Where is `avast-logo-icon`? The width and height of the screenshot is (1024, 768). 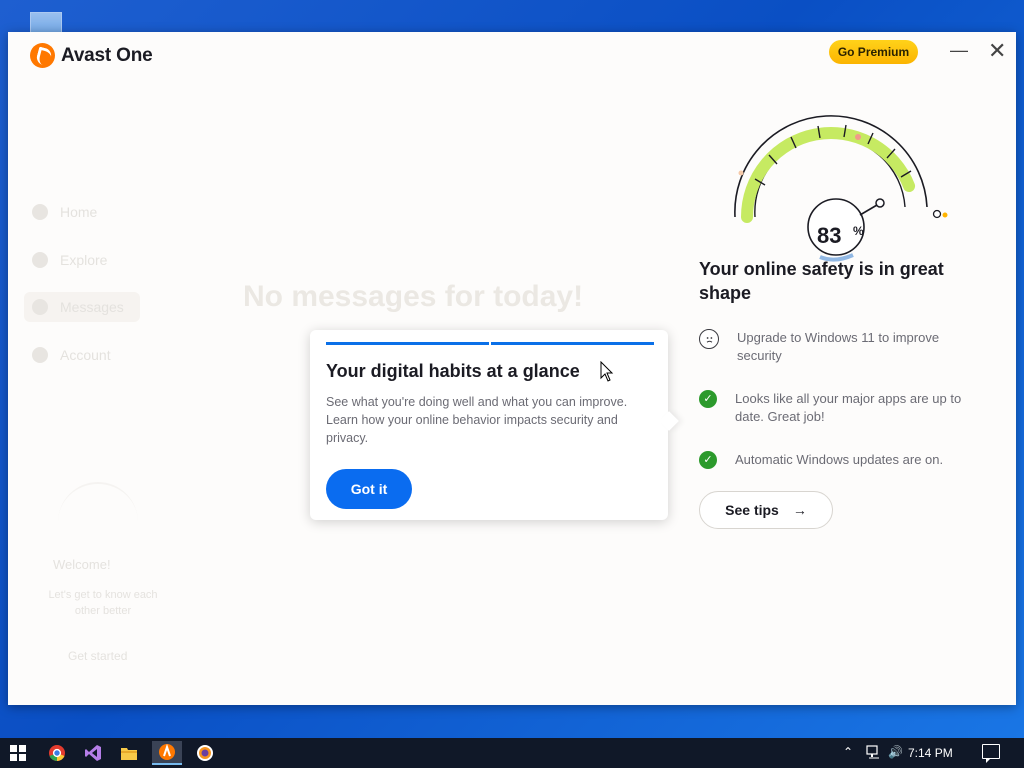
avast-logo-icon is located at coordinates (42, 55).